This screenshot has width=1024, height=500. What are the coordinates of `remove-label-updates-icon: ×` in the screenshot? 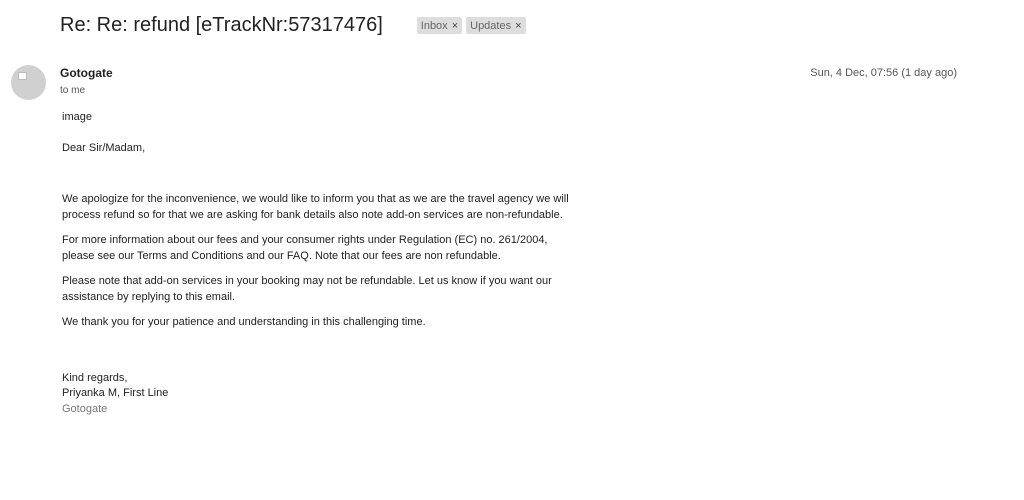 It's located at (518, 26).